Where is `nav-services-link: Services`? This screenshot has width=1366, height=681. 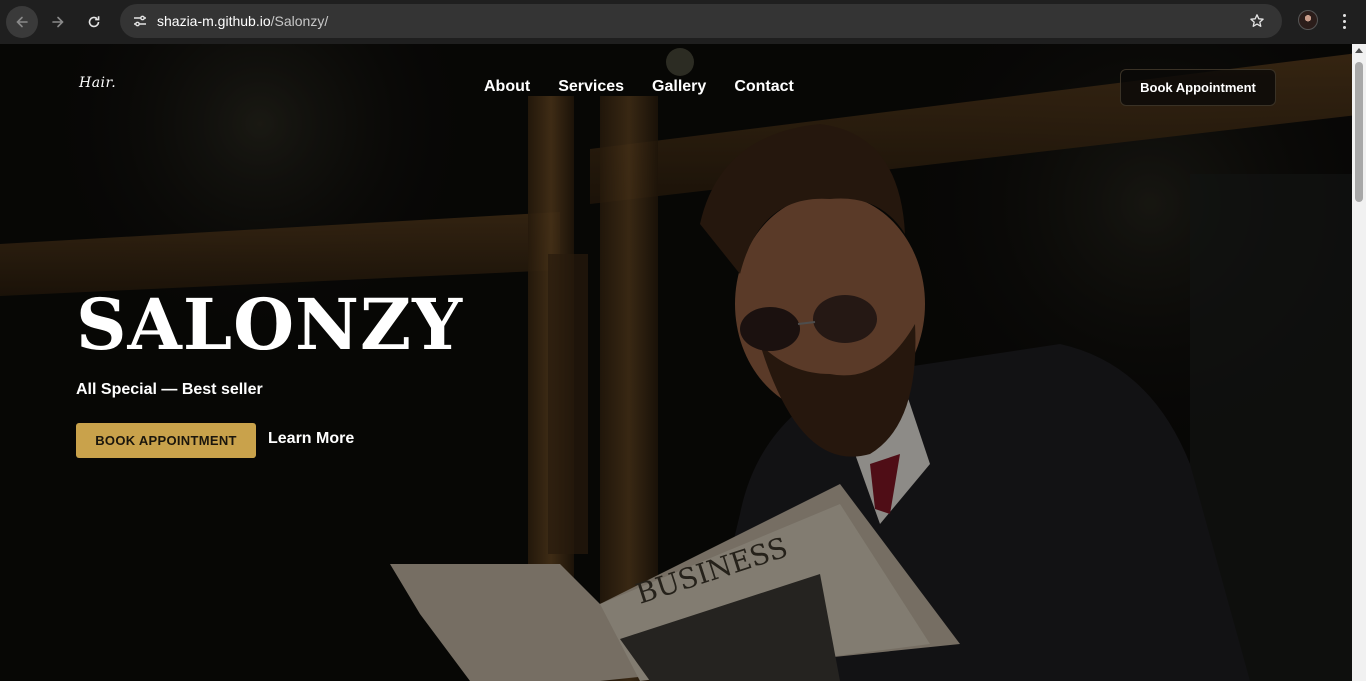
nav-services-link: Services is located at coordinates (591, 87).